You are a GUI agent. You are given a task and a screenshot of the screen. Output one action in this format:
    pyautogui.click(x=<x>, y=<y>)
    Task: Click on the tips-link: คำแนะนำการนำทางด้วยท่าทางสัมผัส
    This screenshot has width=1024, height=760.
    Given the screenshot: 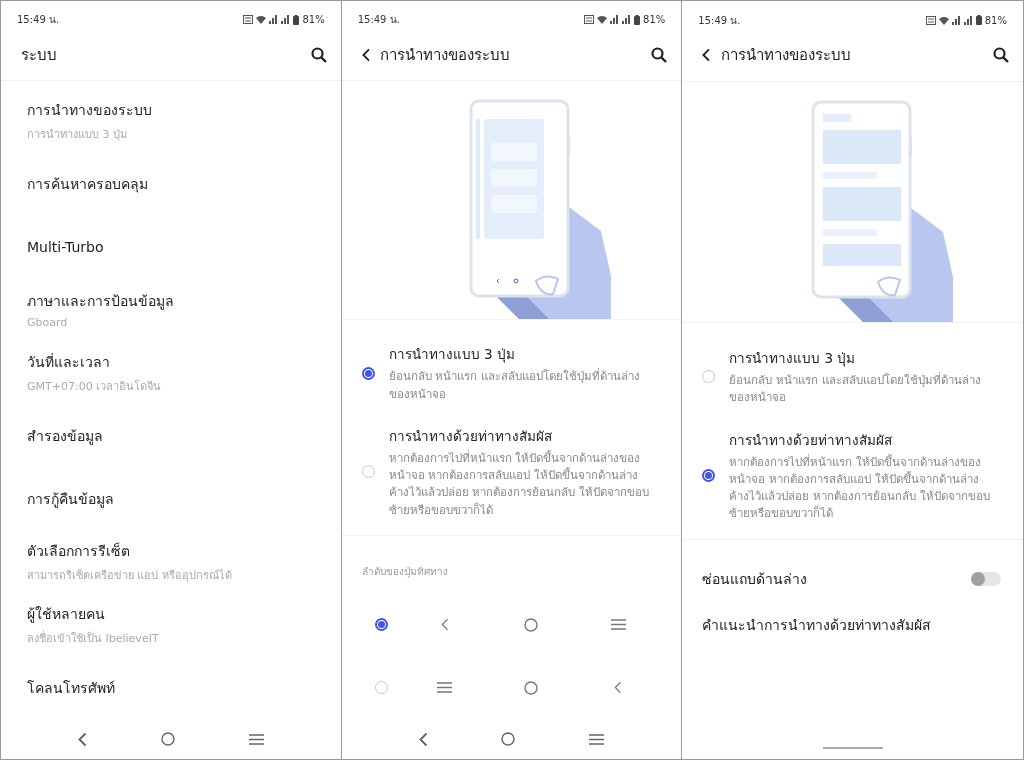 What is the action you would take?
    pyautogui.click(x=852, y=624)
    